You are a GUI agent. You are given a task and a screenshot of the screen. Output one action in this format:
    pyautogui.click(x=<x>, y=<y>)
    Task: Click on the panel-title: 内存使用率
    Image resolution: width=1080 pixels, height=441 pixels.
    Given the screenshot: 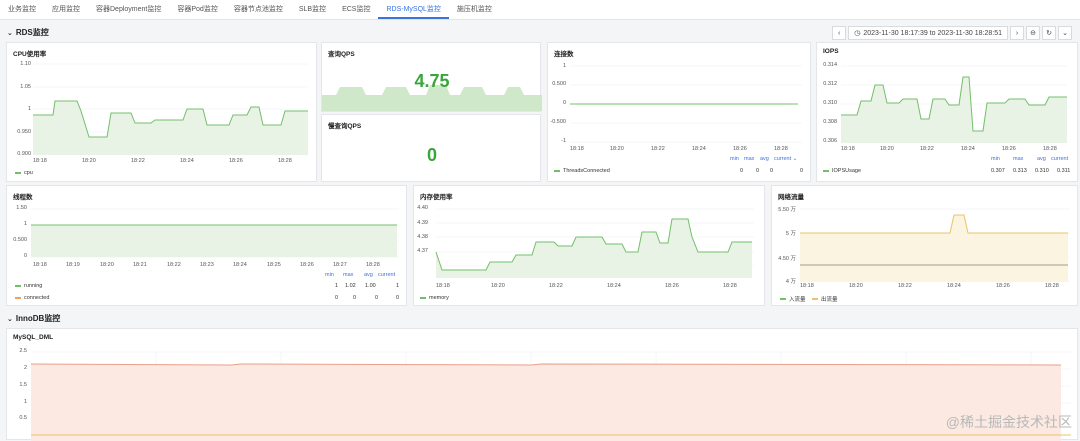 What is the action you would take?
    pyautogui.click(x=436, y=196)
    